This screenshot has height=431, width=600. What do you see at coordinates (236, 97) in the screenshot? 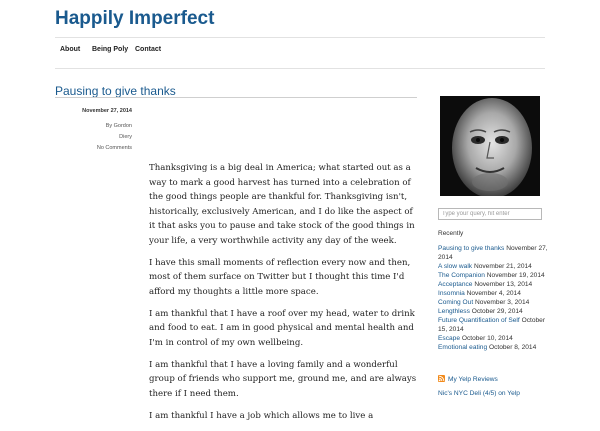
I see `title-divider` at bounding box center [236, 97].